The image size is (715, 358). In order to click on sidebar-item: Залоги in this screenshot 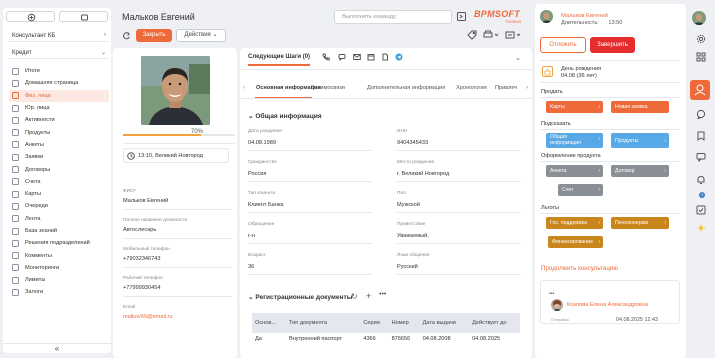, I will do `click(59, 292)`.